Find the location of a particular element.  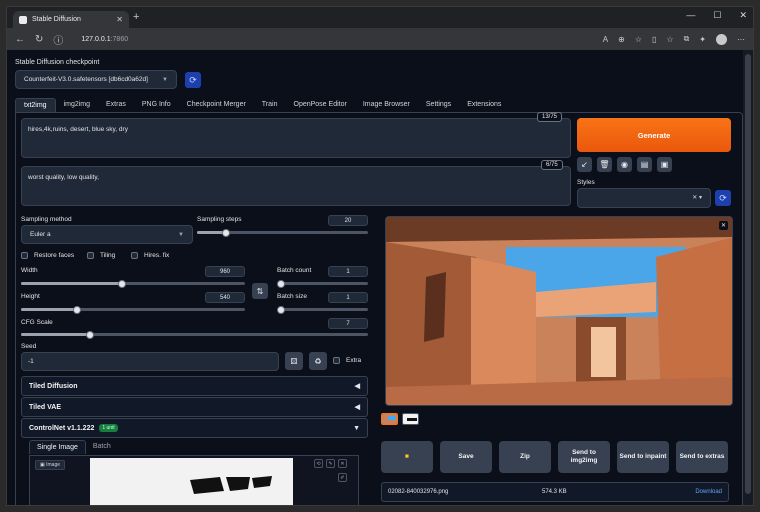

seed-input: -1 is located at coordinates (150, 361).